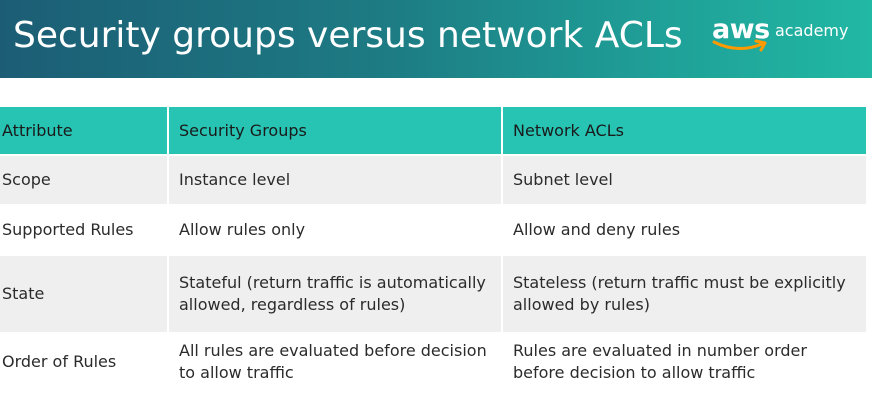 The width and height of the screenshot is (872, 416). Describe the element at coordinates (335, 230) in the screenshot. I see `cell-security-groups: Allow rules only` at that location.